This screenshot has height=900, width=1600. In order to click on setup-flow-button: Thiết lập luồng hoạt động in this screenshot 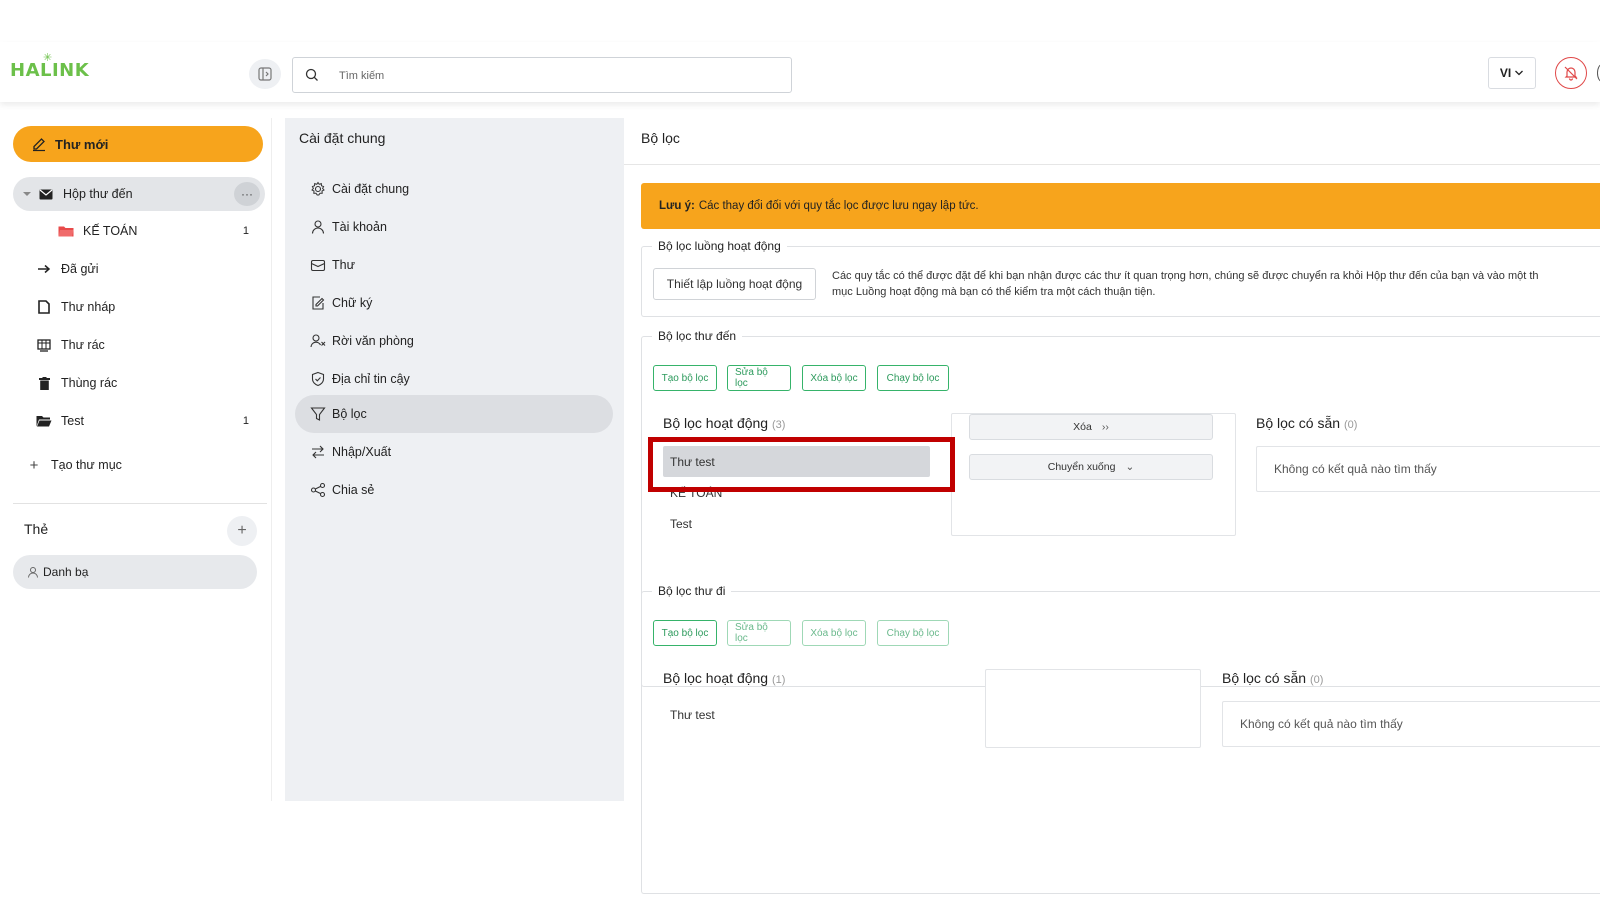, I will do `click(734, 284)`.